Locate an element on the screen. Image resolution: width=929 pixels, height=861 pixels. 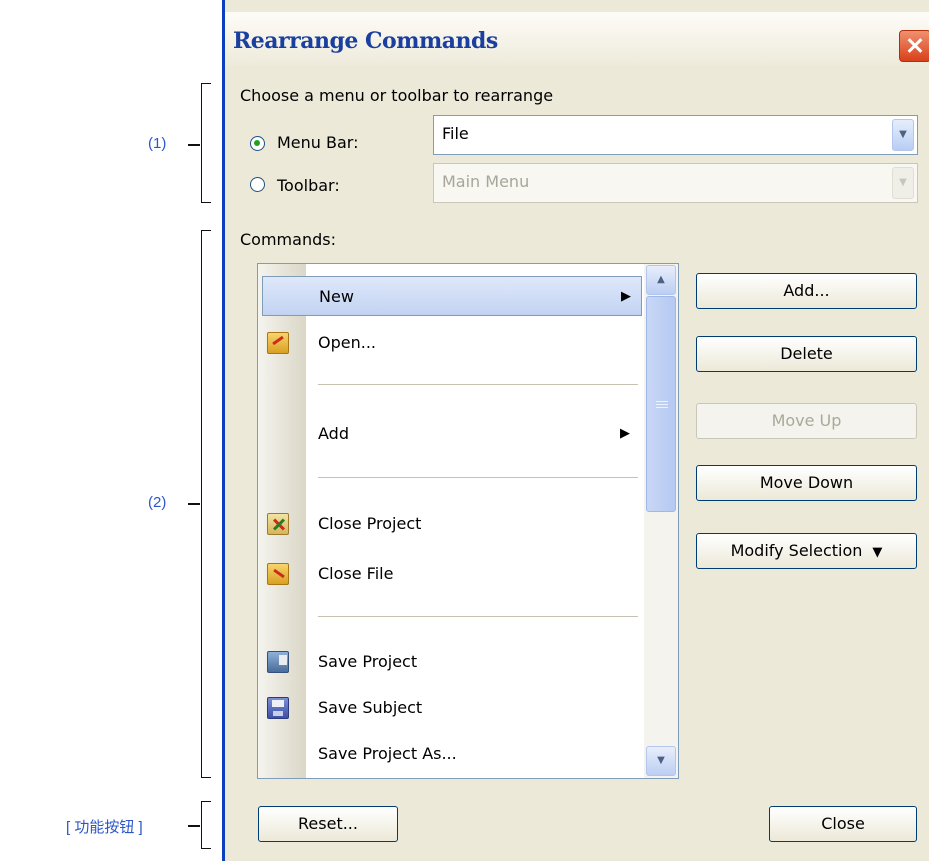
list-item: Close File is located at coordinates (450, 574).